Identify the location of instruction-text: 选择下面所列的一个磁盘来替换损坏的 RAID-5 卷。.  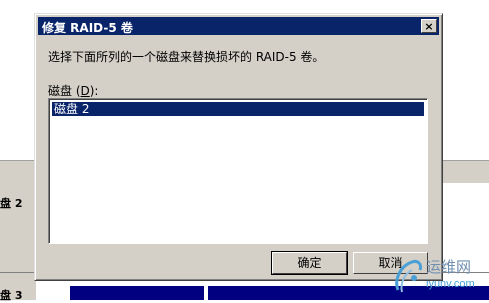
(186, 57).